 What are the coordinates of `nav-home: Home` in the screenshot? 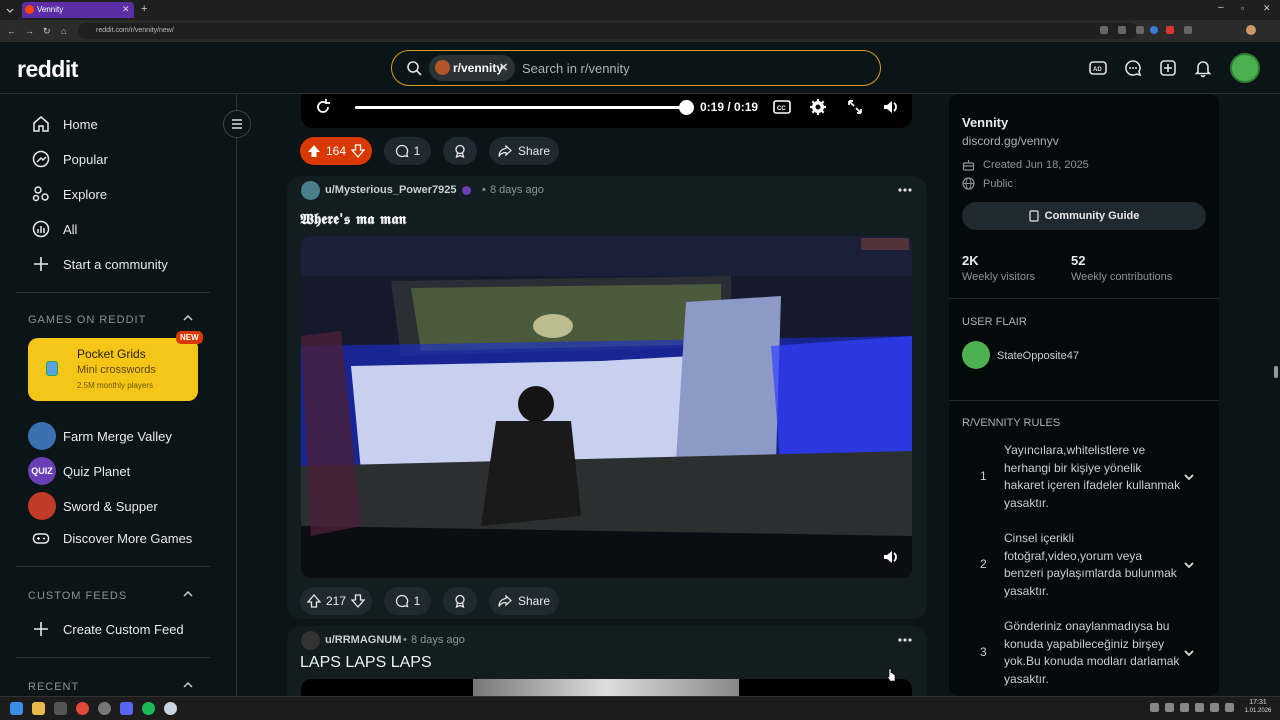 It's located at (65, 124).